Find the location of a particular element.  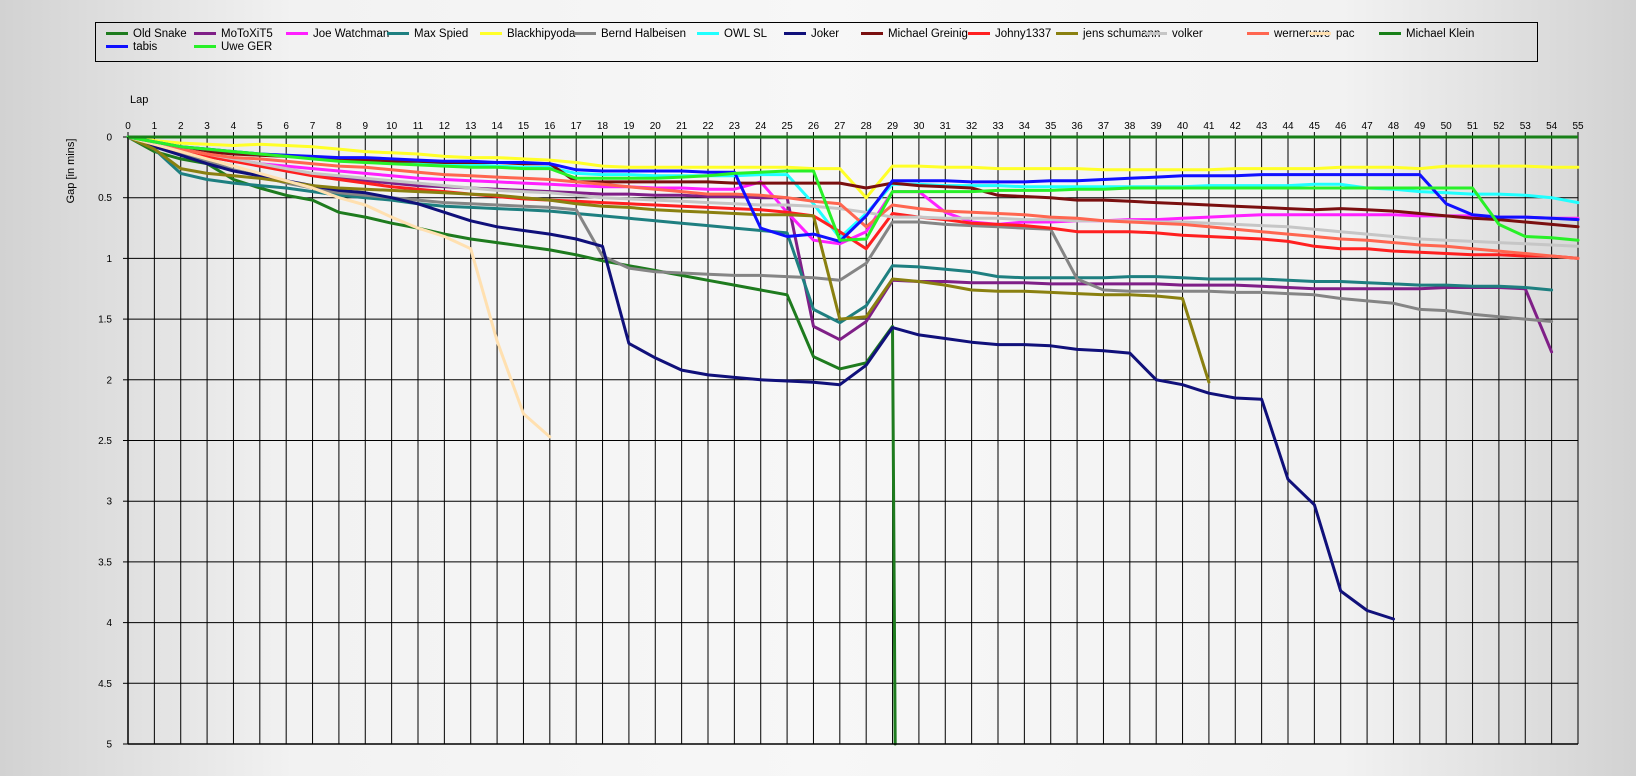

y-tick-label: 4.5 is located at coordinates (105, 684).